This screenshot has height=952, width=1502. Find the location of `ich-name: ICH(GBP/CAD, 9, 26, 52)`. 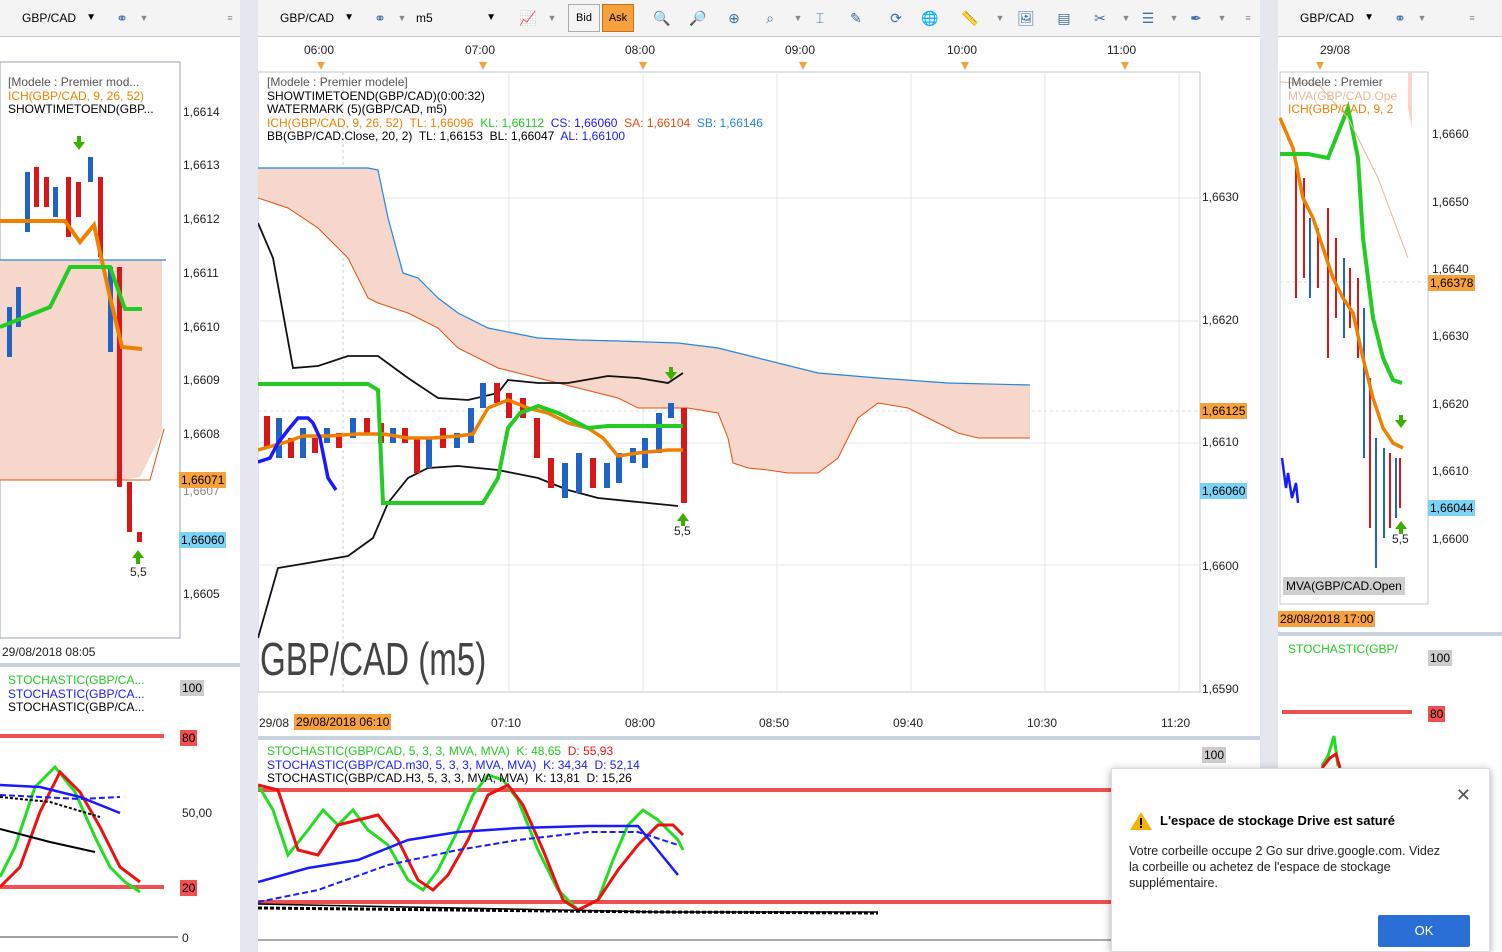

ich-name: ICH(GBP/CAD, 9, 26, 52) is located at coordinates (335, 122).